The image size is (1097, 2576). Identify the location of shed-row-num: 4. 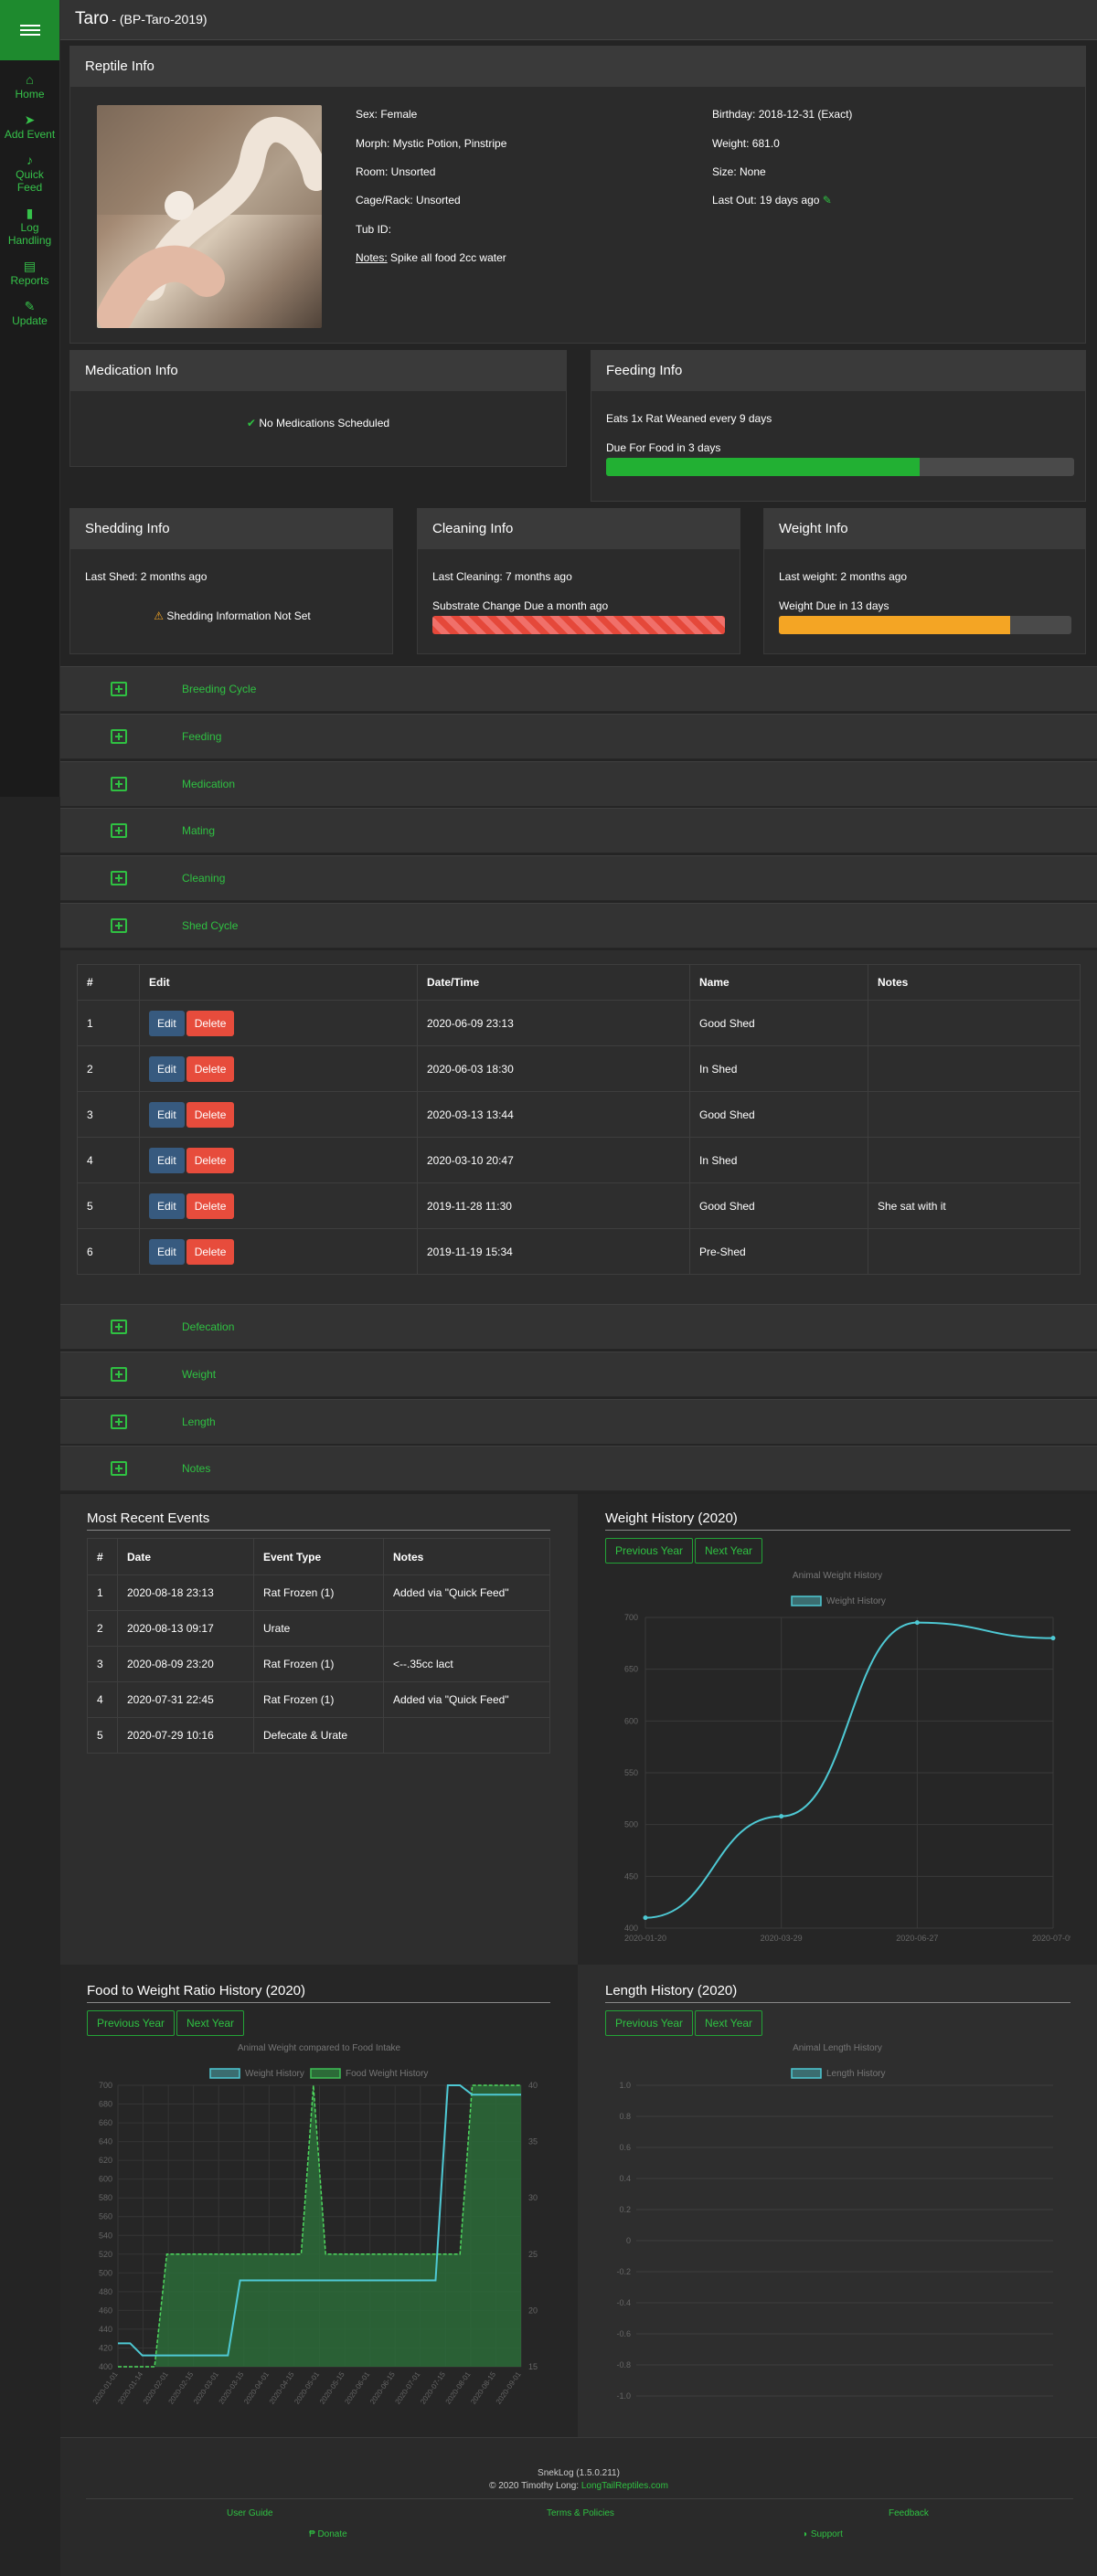
(108, 1160).